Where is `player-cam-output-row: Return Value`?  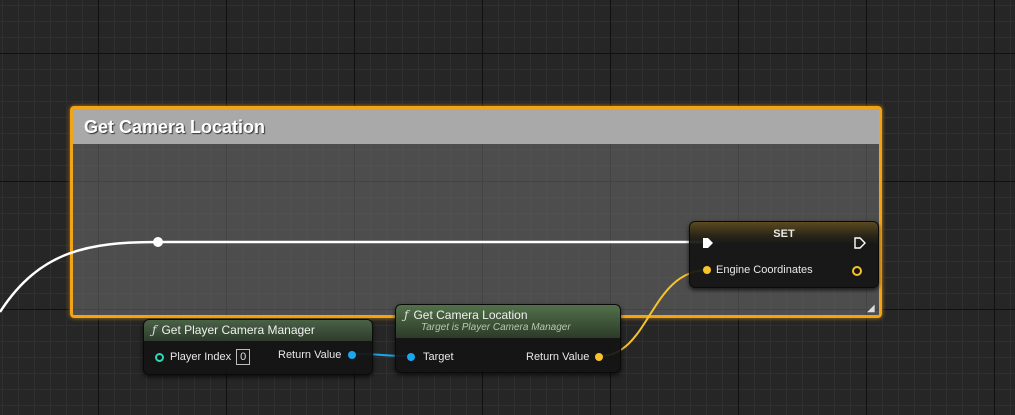
player-cam-output-row: Return Value is located at coordinates (317, 355).